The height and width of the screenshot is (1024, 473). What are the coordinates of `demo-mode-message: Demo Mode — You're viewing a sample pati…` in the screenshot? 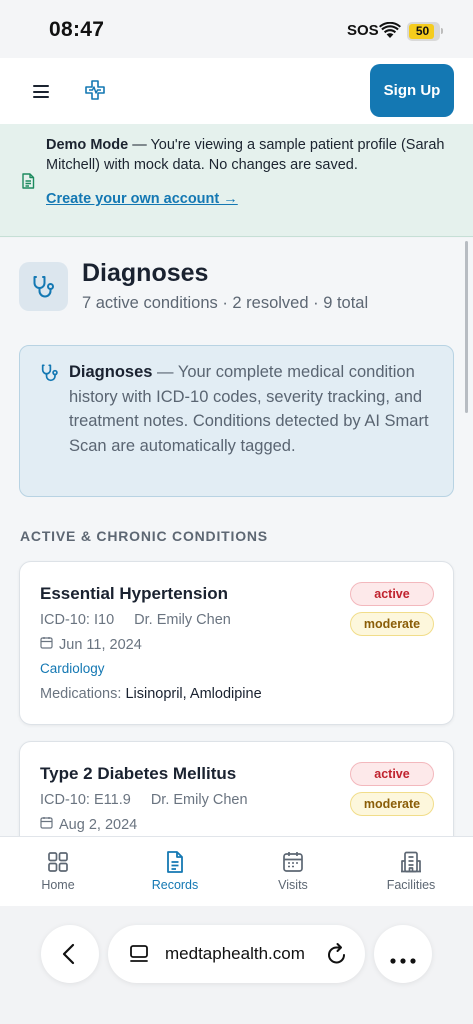 It's located at (252, 155).